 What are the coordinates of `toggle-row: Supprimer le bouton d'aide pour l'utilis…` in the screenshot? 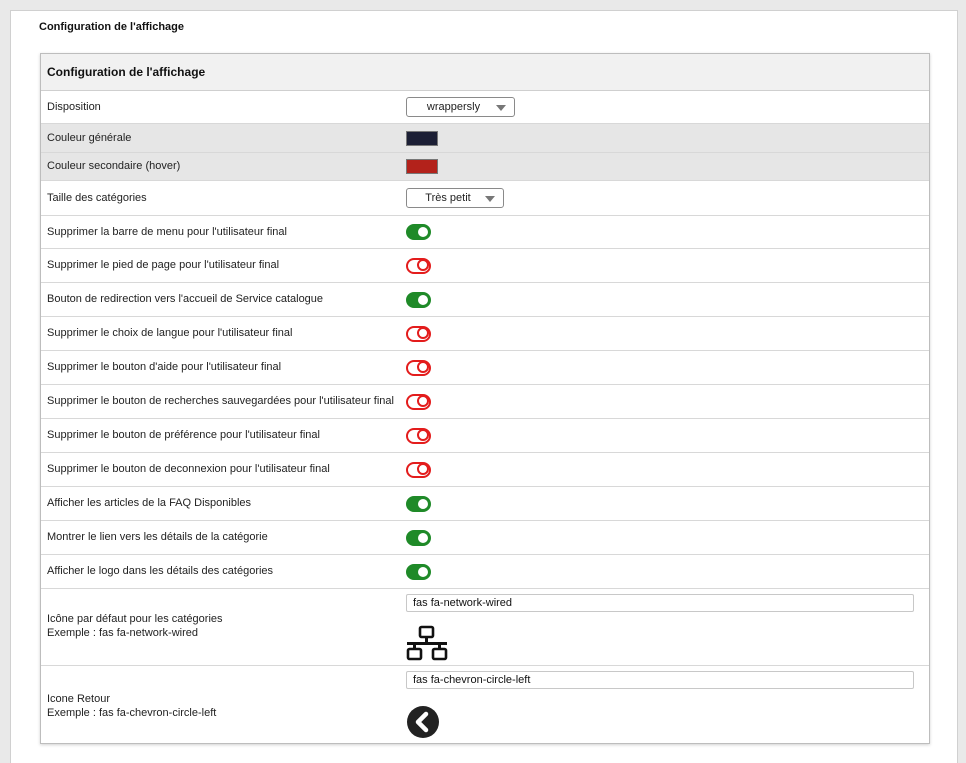 It's located at (485, 368).